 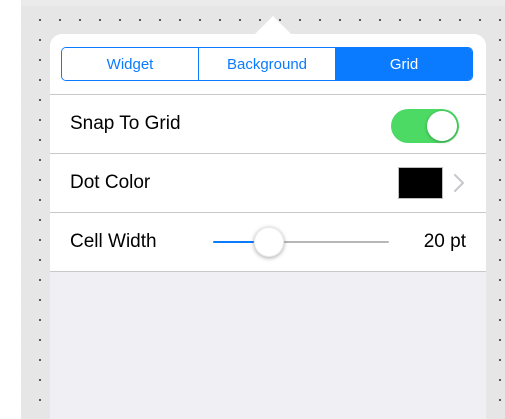 What do you see at coordinates (110, 182) in the screenshot?
I see `dot-color-label: Dot Color` at bounding box center [110, 182].